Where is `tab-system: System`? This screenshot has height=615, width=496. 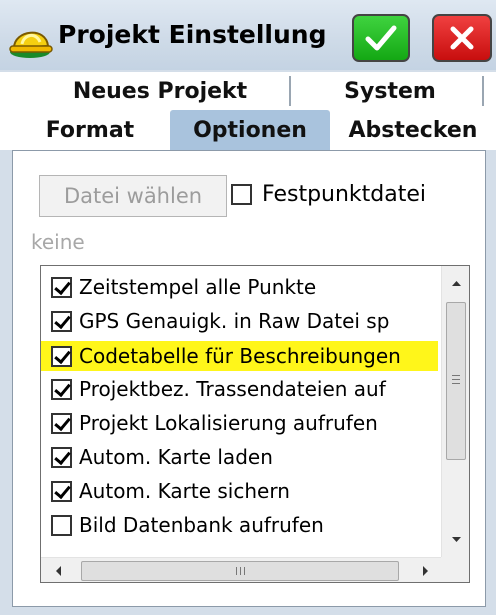
tab-system: System is located at coordinates (390, 91).